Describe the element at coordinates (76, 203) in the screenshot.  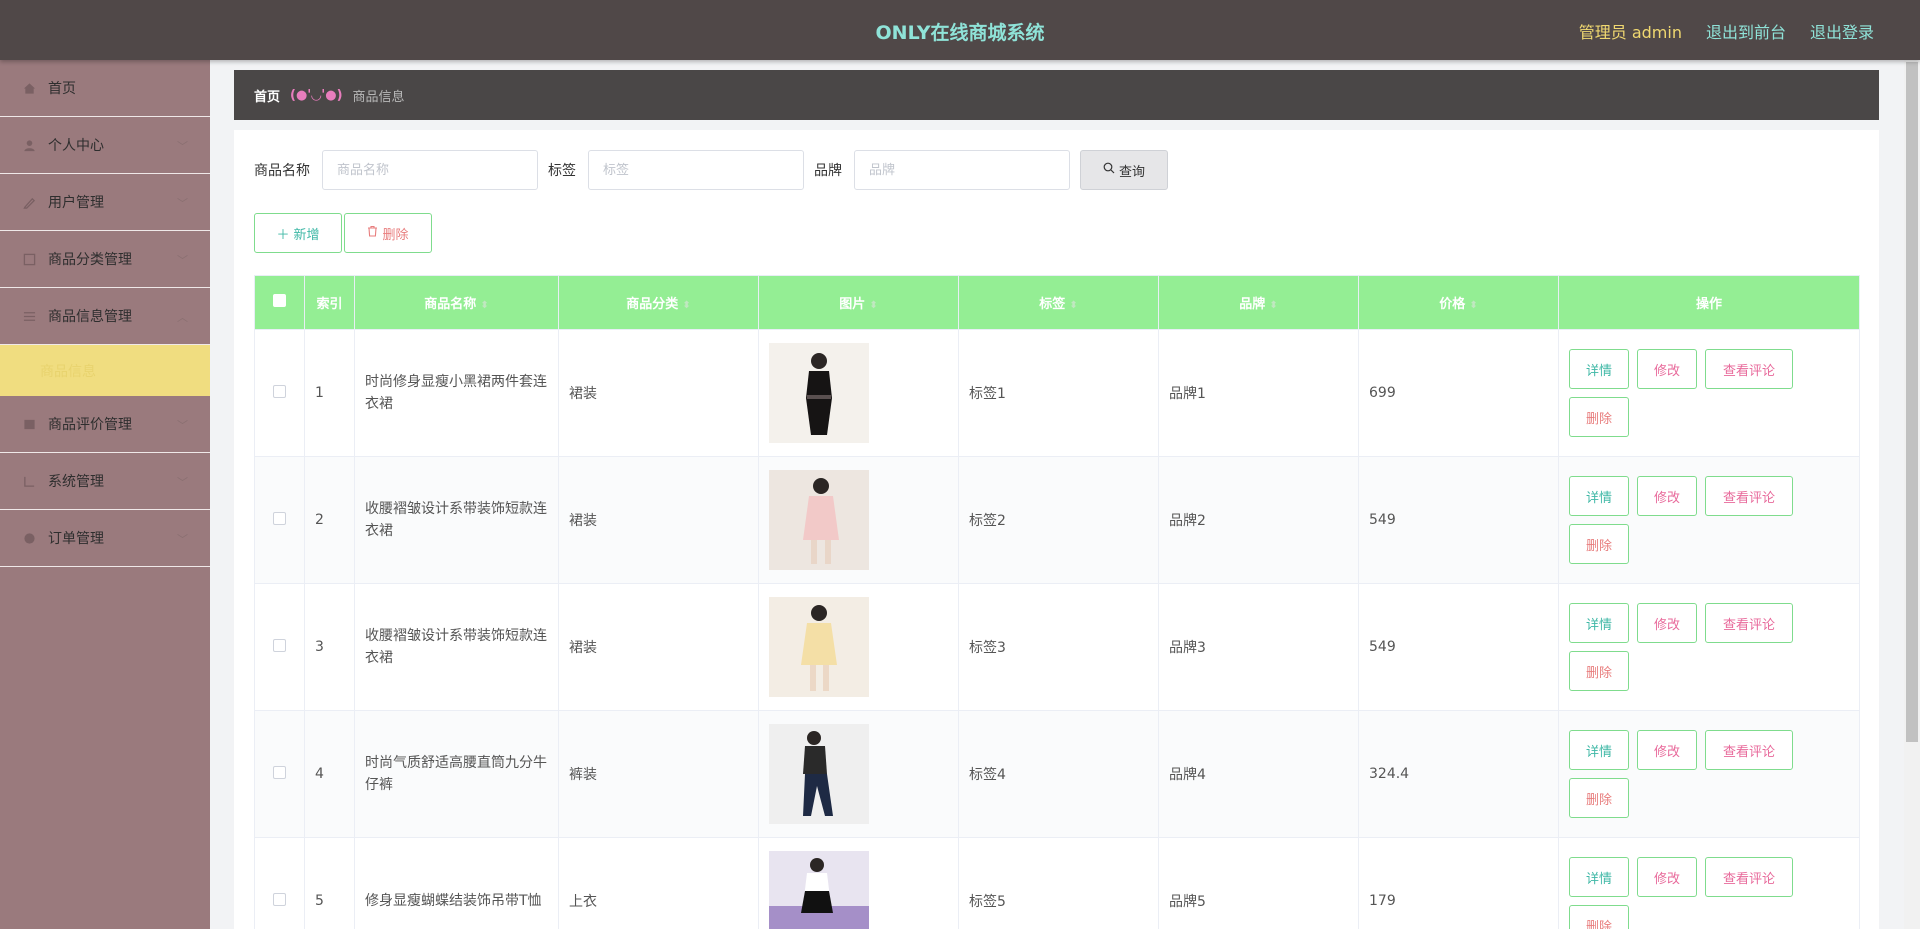
I see `sidebar-item-label: 用户管理` at that location.